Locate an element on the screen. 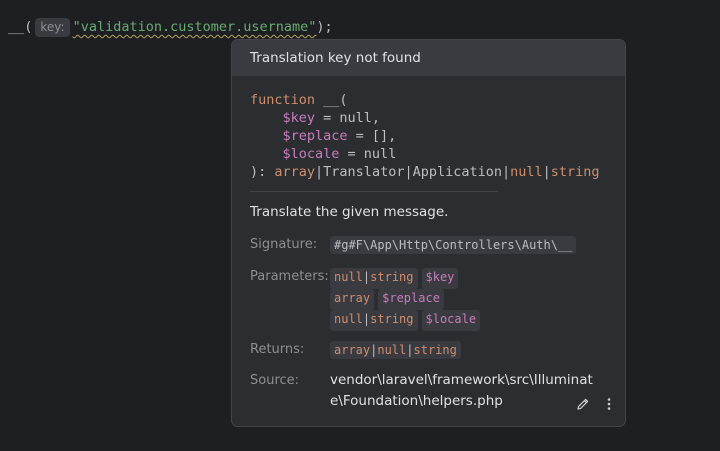 The height and width of the screenshot is (451, 720). param-key-default: = null, is located at coordinates (348, 118).